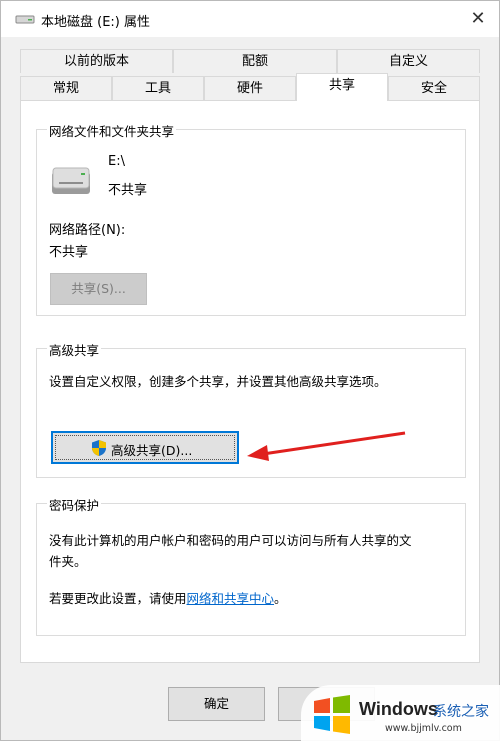 Image resolution: width=500 pixels, height=742 pixels. Describe the element at coordinates (128, 190) in the screenshot. I see `drive-share-status: 不共享` at that location.